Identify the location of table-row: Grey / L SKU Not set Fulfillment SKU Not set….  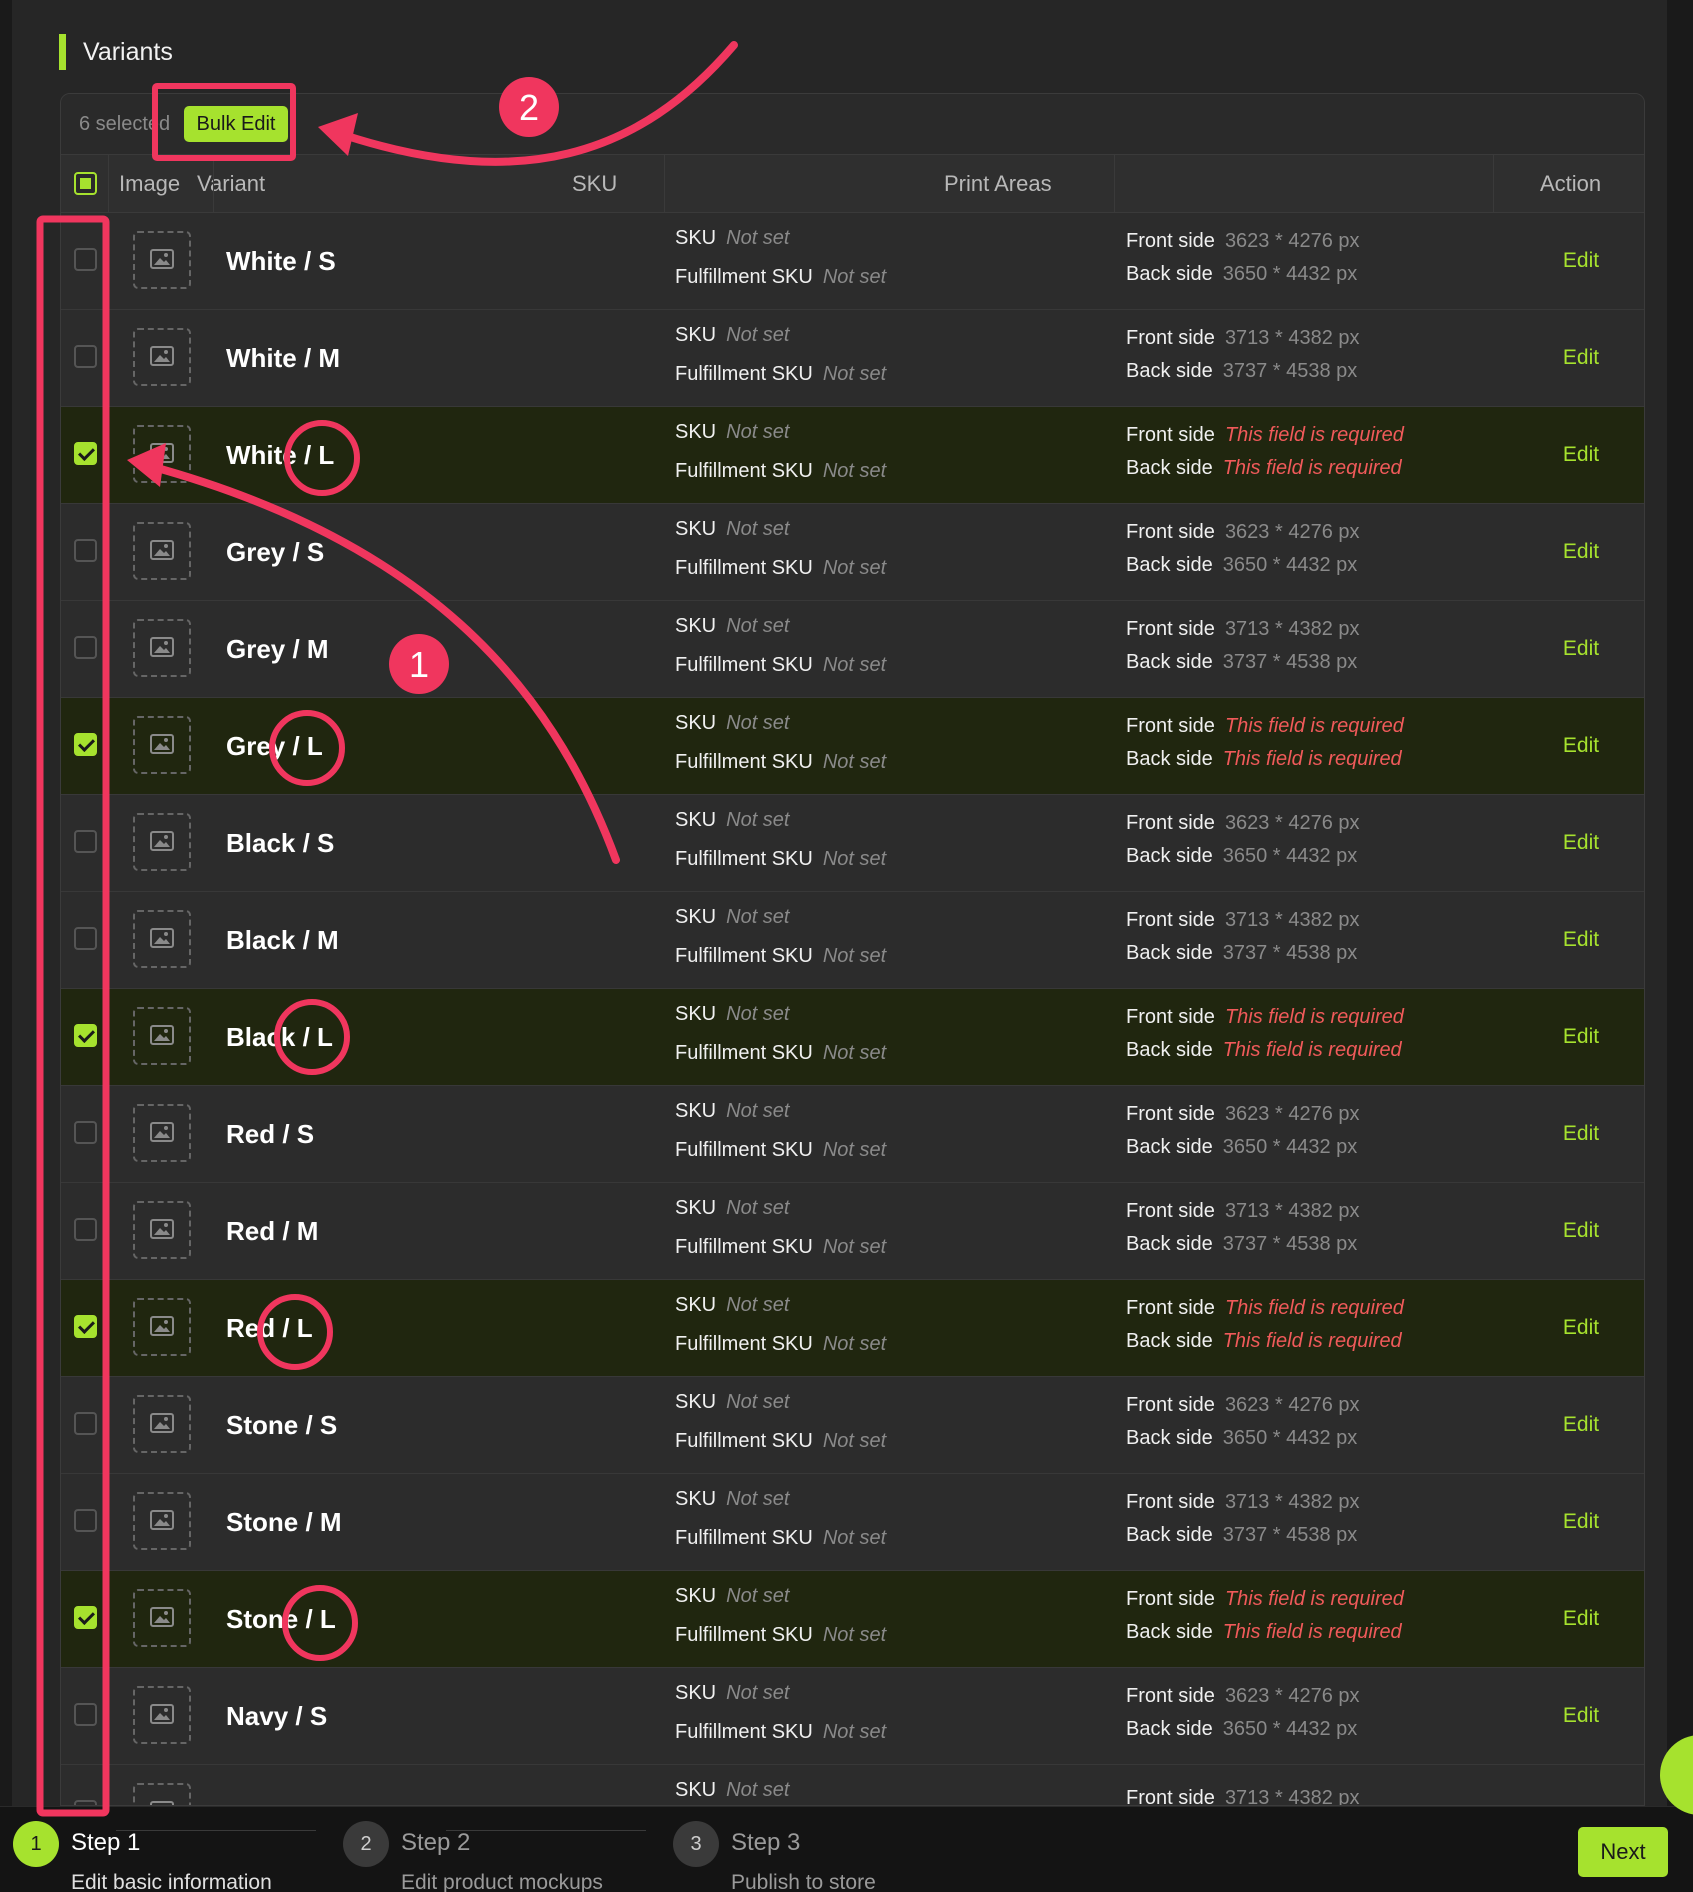
(852, 746).